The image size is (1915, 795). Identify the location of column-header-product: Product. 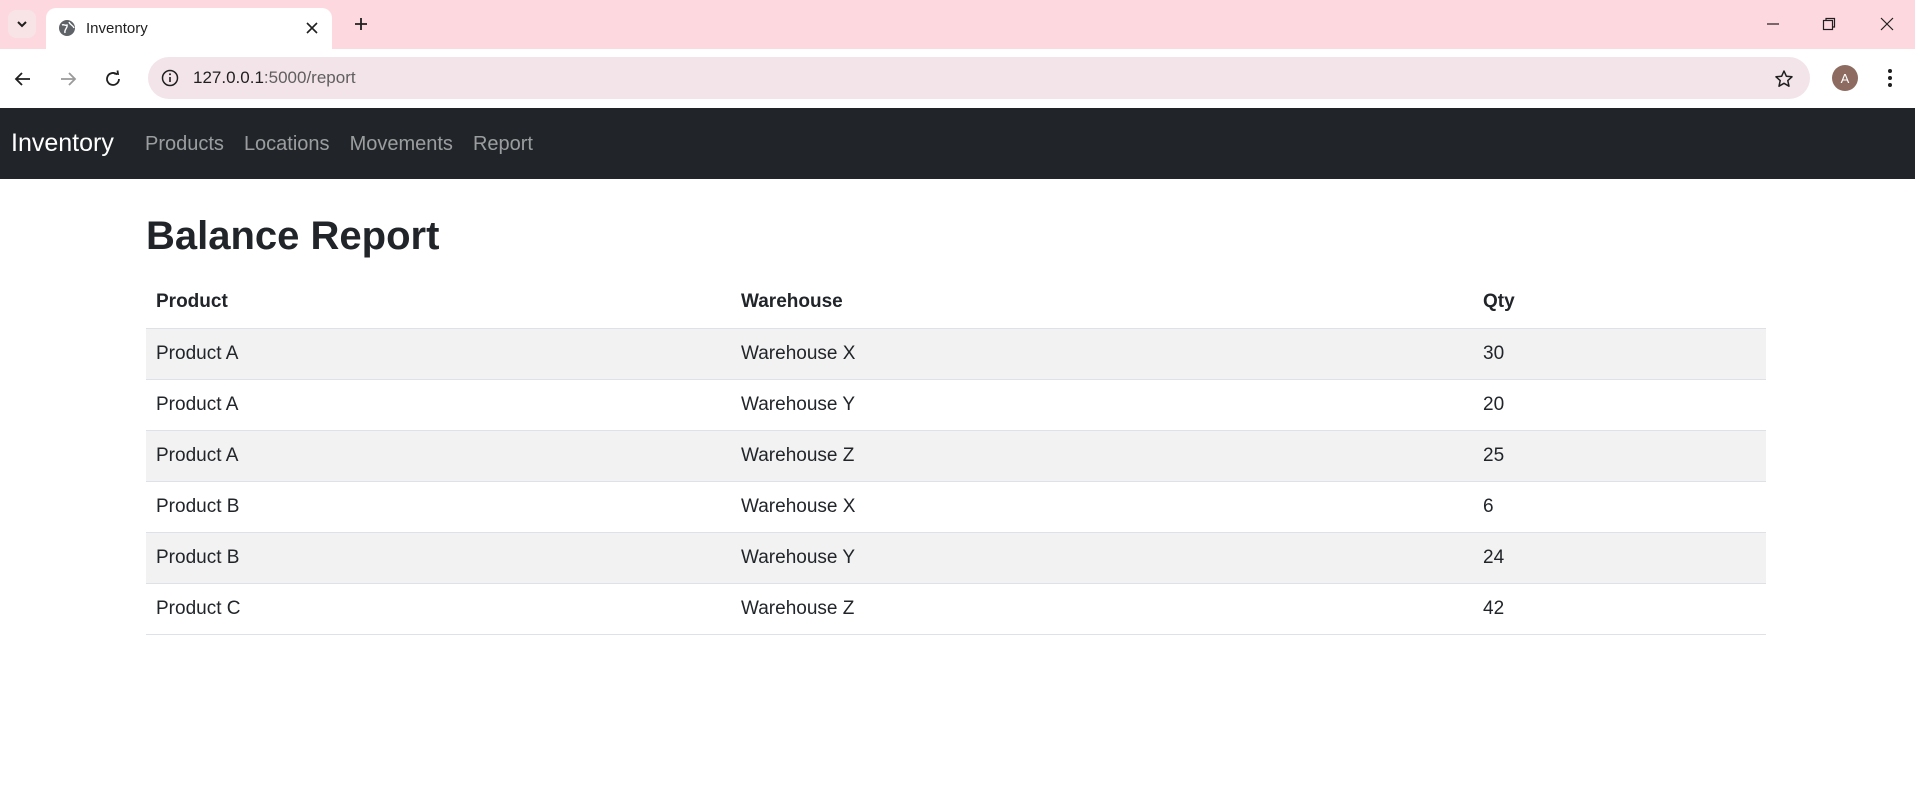
(438, 302).